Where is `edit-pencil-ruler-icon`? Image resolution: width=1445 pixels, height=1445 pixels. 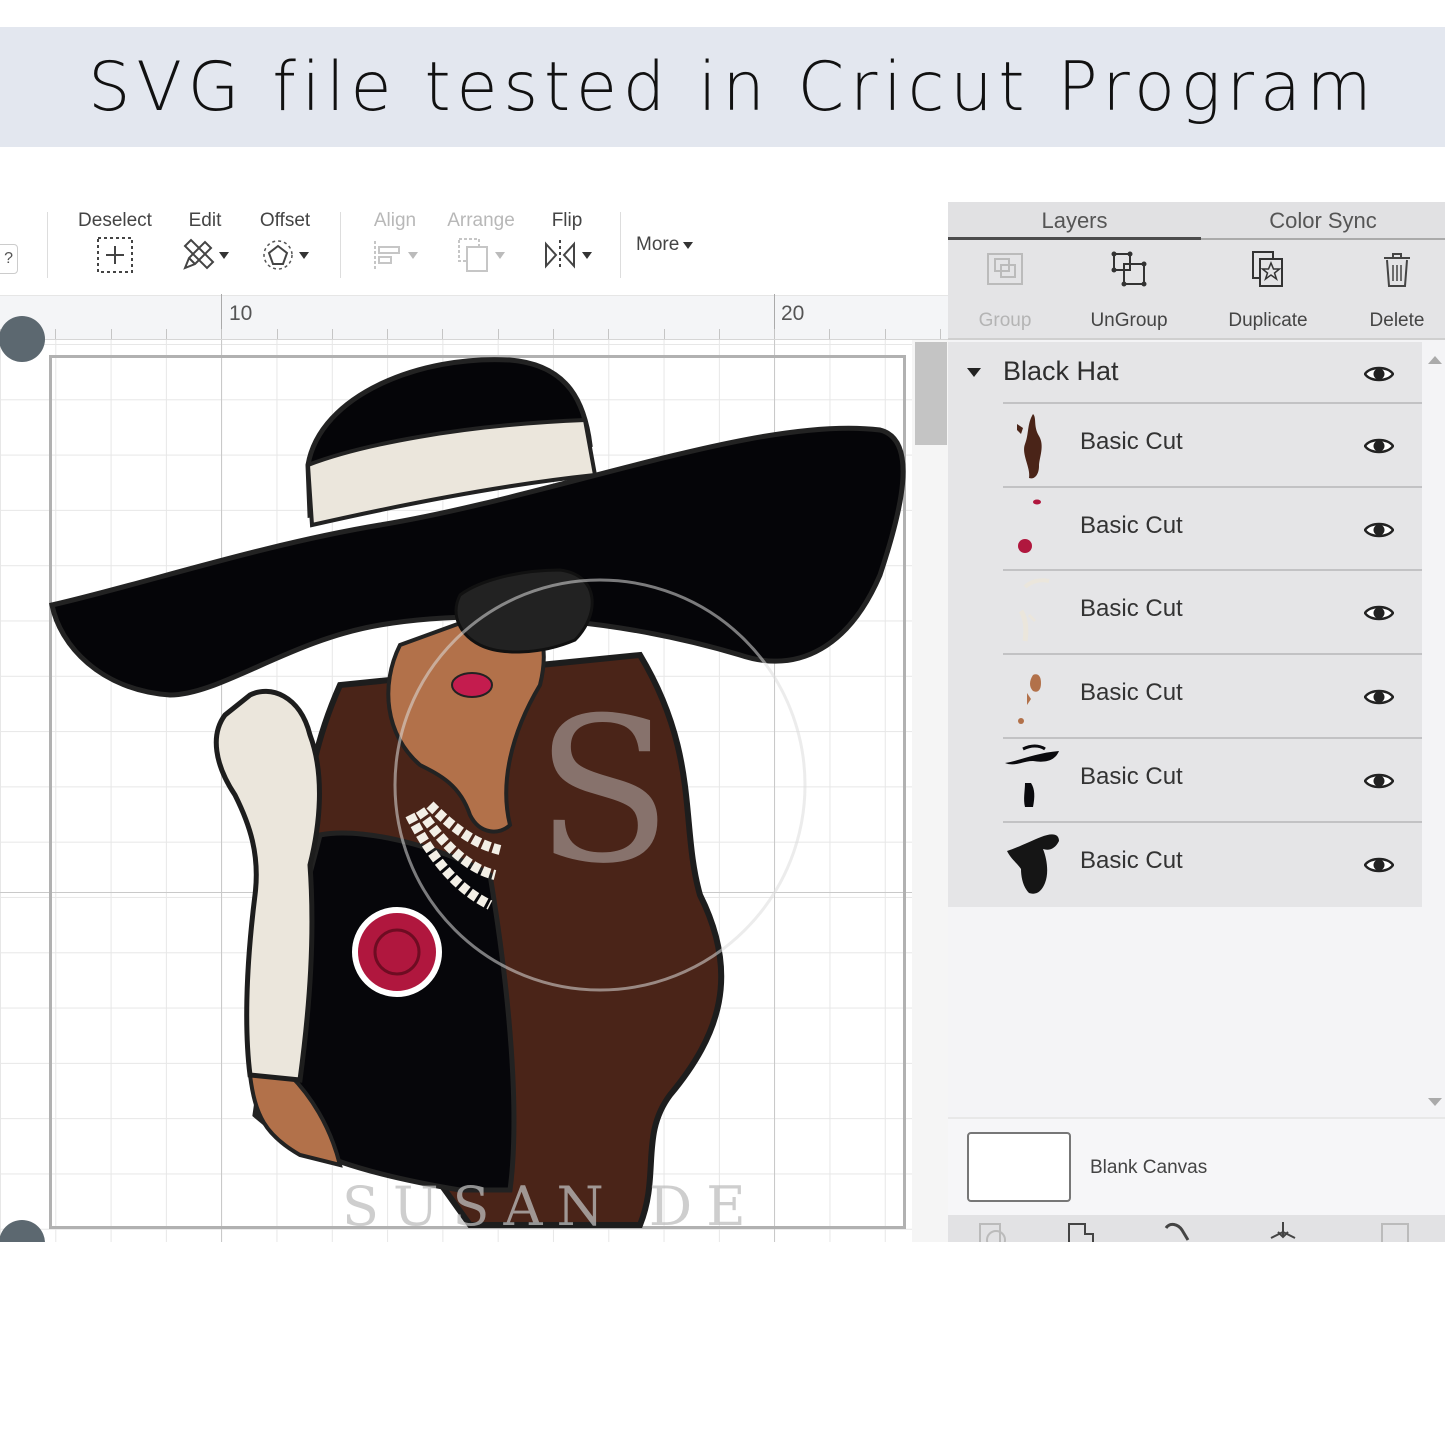
edit-pencil-ruler-icon is located at coordinates (199, 254).